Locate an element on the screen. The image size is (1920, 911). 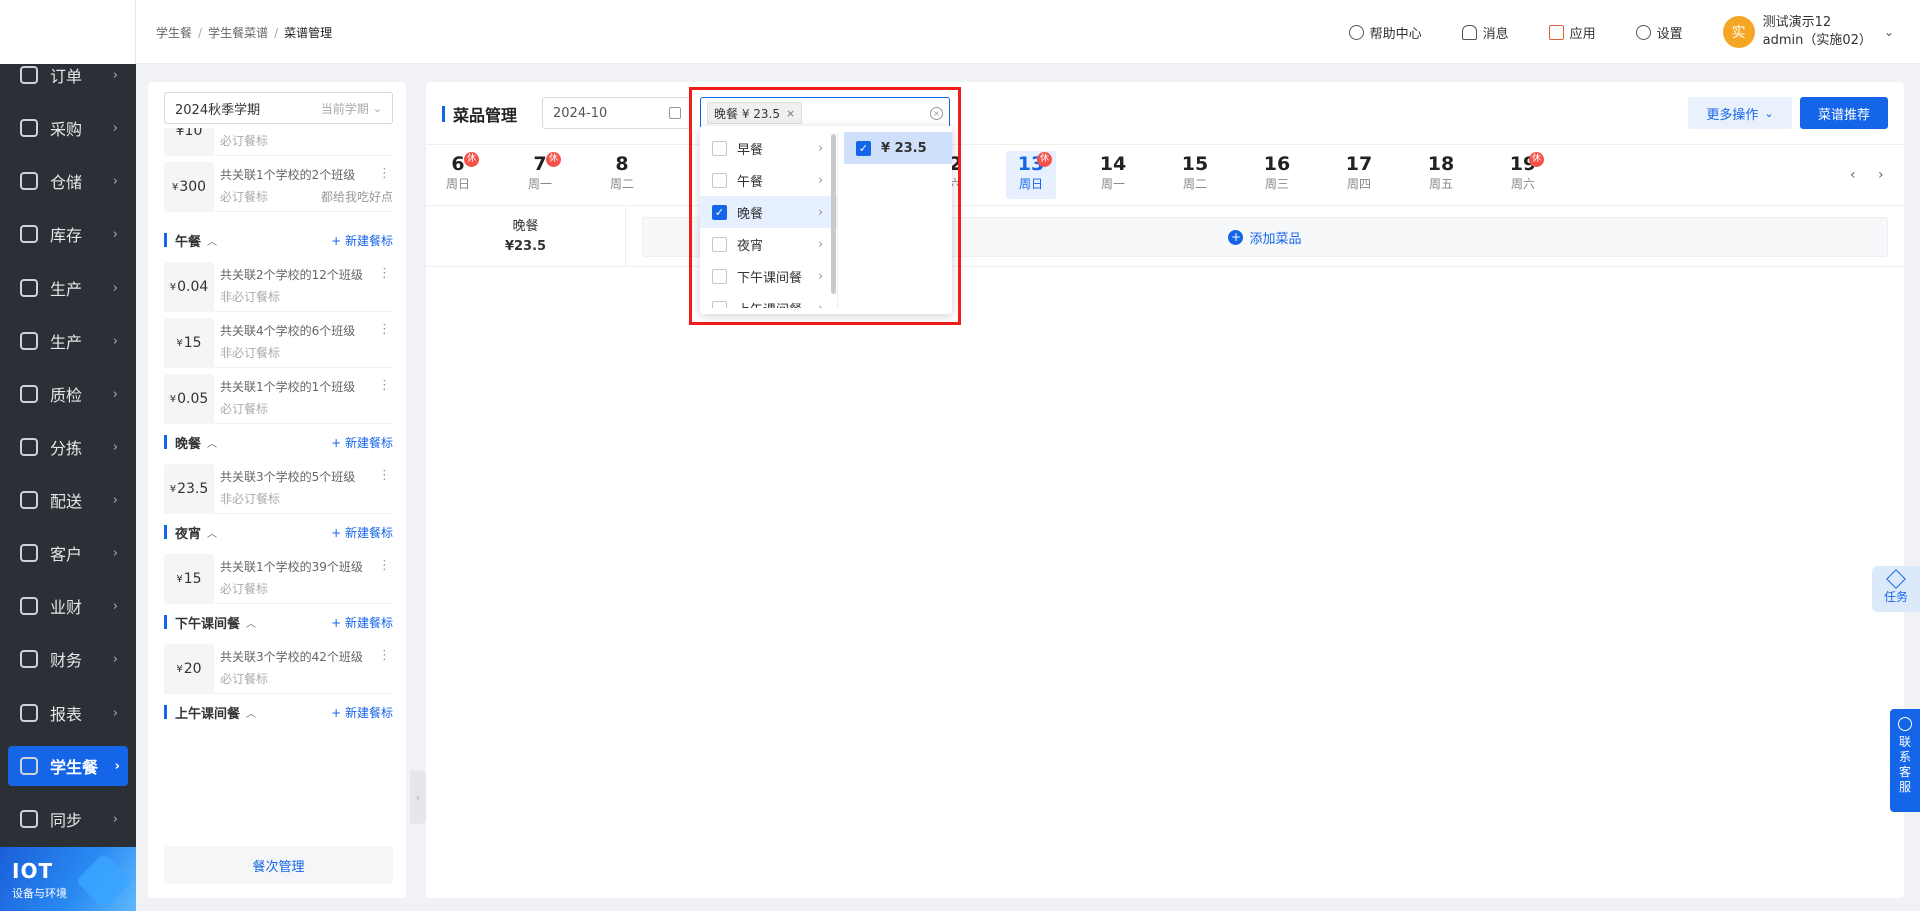
nav-item-3: 库存 › is located at coordinates (68, 234).